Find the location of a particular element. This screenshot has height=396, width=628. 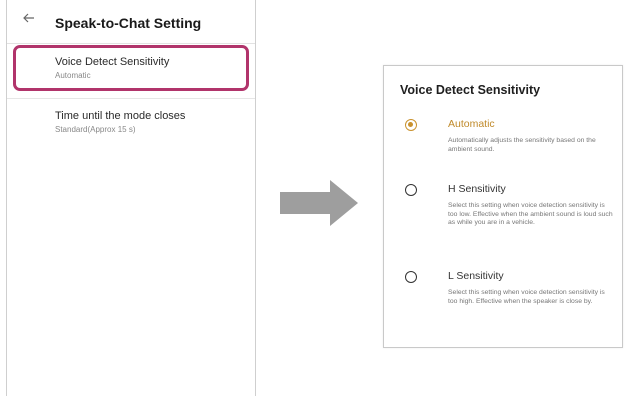

option-label: L Sensitivity is located at coordinates (476, 276).